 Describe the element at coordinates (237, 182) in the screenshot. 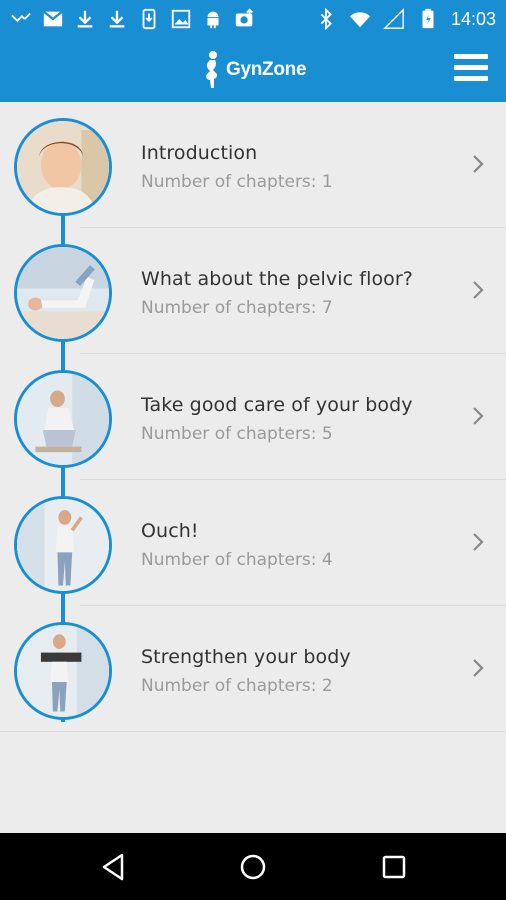

I see `chapter-count: Number of chapters: 1` at that location.